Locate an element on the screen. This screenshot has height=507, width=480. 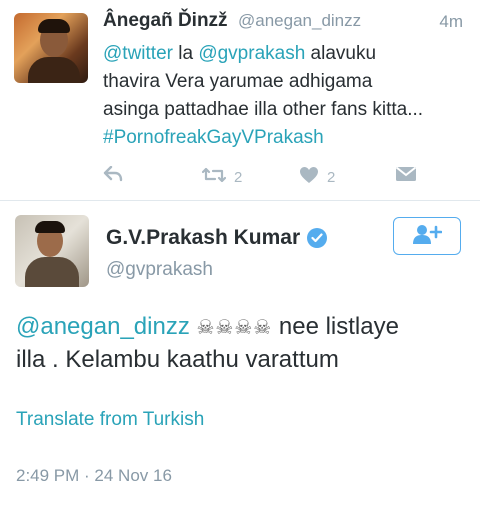
text-segment: la is located at coordinates (185, 53).